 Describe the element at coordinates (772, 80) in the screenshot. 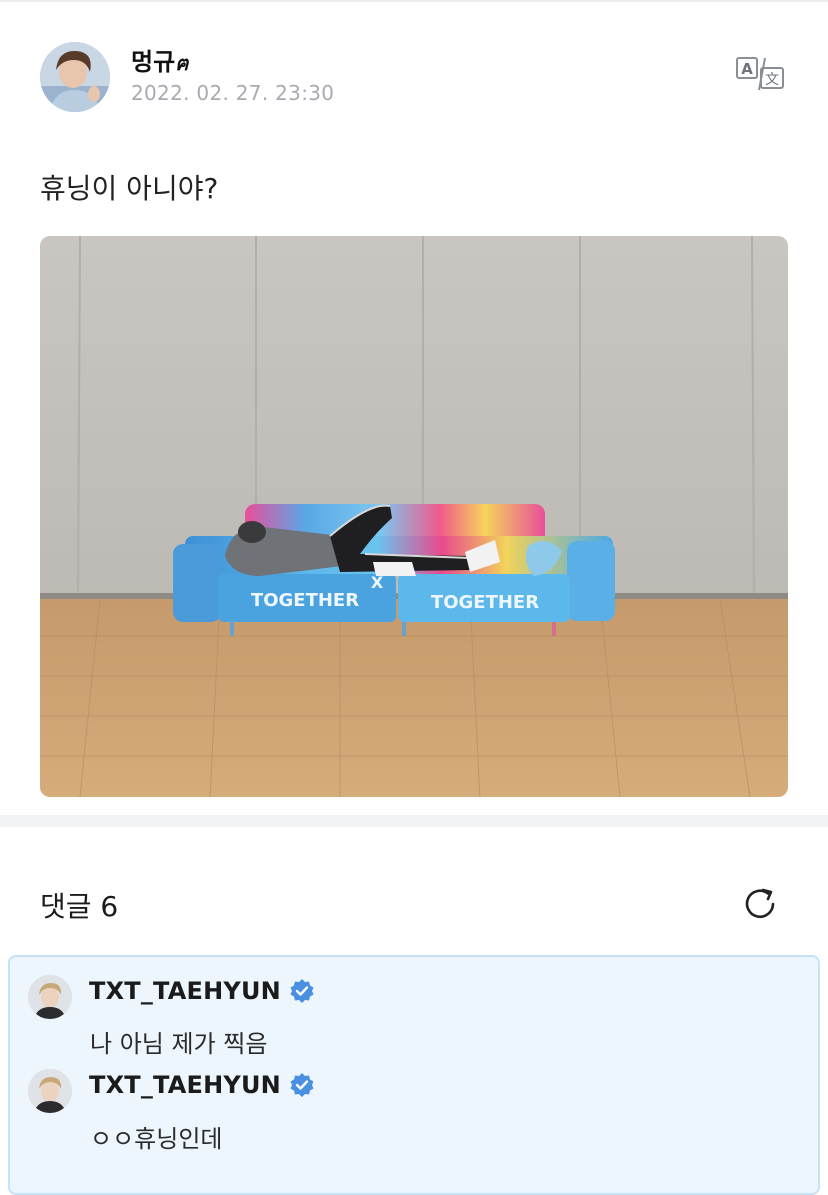

I see `svg-text: 文` at that location.